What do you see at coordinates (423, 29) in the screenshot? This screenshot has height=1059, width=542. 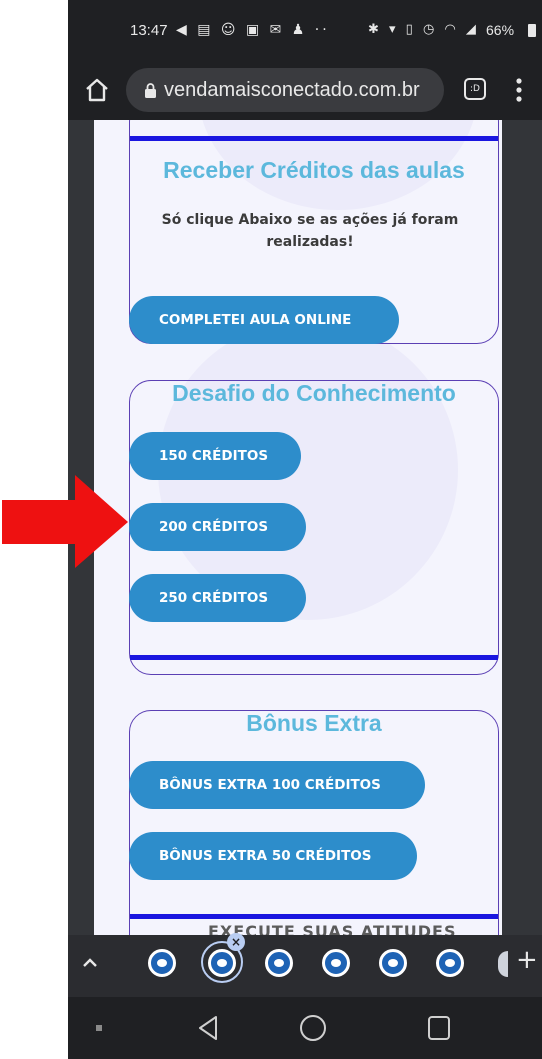 I see `system-status-icons: ✱ ▾ ▯ ◷ ◠ ◢` at bounding box center [423, 29].